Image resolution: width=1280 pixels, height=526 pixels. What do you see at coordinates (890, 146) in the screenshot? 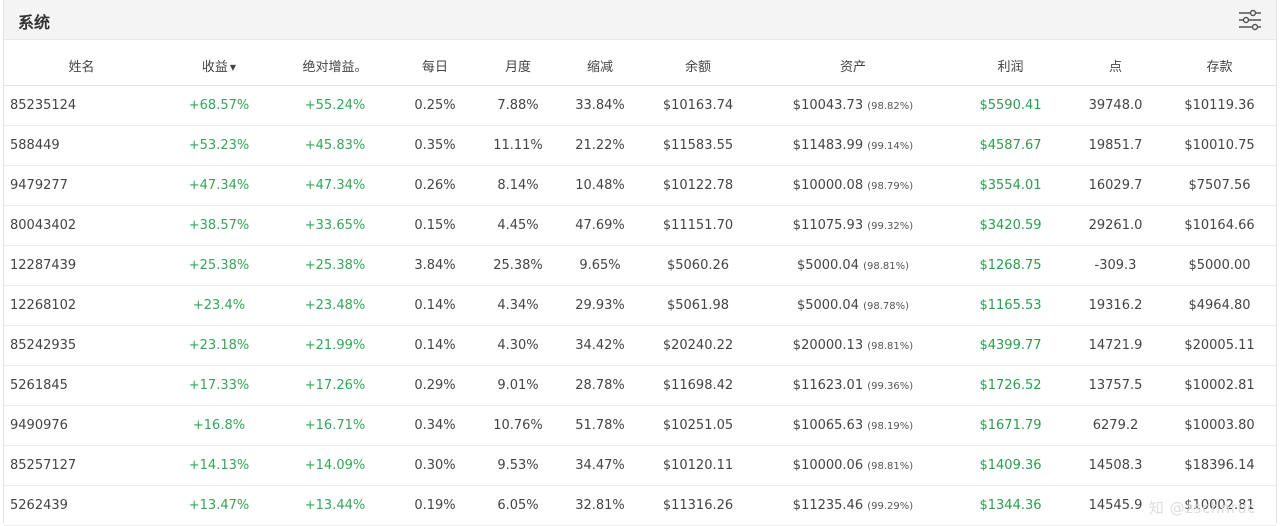
I see `equity-percent: (99.14%)` at bounding box center [890, 146].